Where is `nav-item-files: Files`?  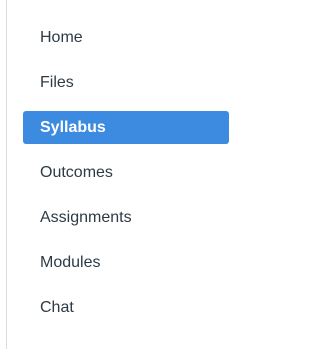 nav-item-files: Files is located at coordinates (126, 83).